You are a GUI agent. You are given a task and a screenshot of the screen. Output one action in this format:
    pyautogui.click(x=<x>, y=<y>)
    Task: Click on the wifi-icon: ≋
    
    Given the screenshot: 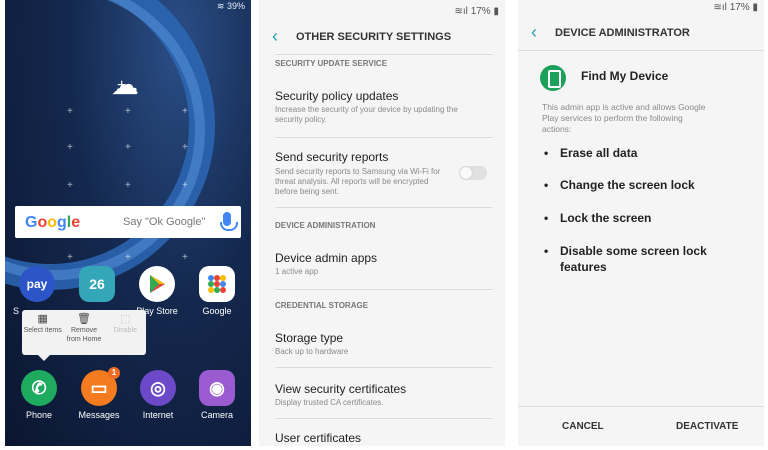 What is the action you would take?
    pyautogui.click(x=220, y=6)
    